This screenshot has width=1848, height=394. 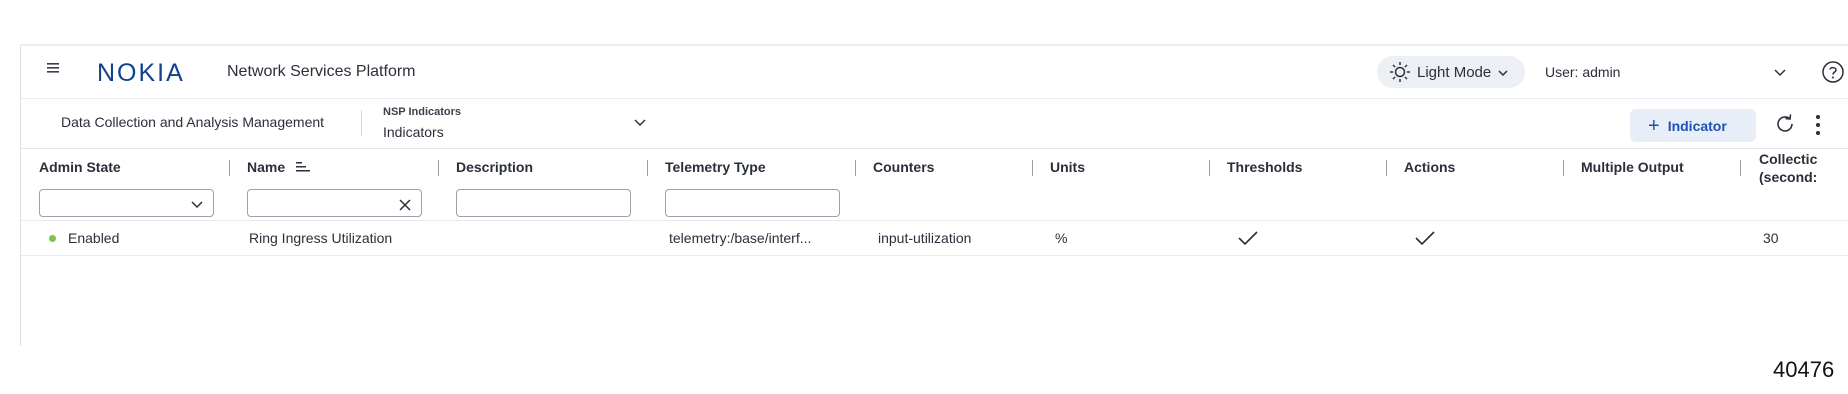 I want to click on view-selector: NSP Indicators Indicators, so click(x=513, y=124).